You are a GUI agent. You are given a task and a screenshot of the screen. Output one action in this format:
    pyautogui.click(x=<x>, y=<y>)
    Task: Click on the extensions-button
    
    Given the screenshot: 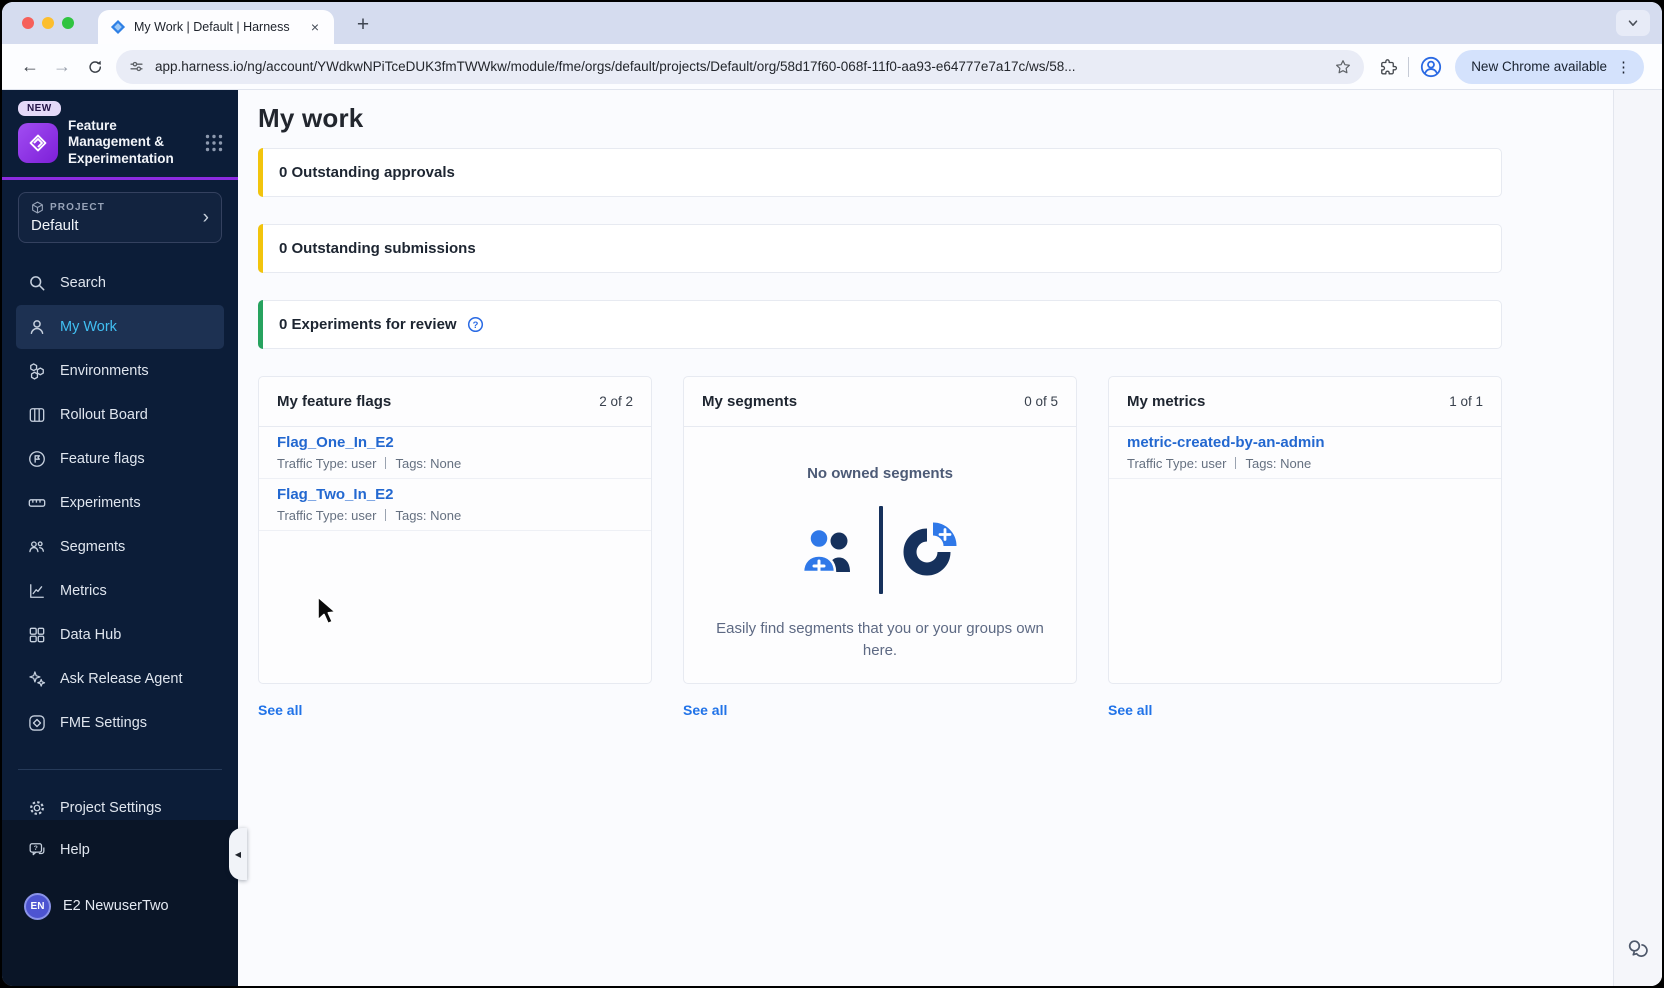 What is the action you would take?
    pyautogui.click(x=1388, y=67)
    